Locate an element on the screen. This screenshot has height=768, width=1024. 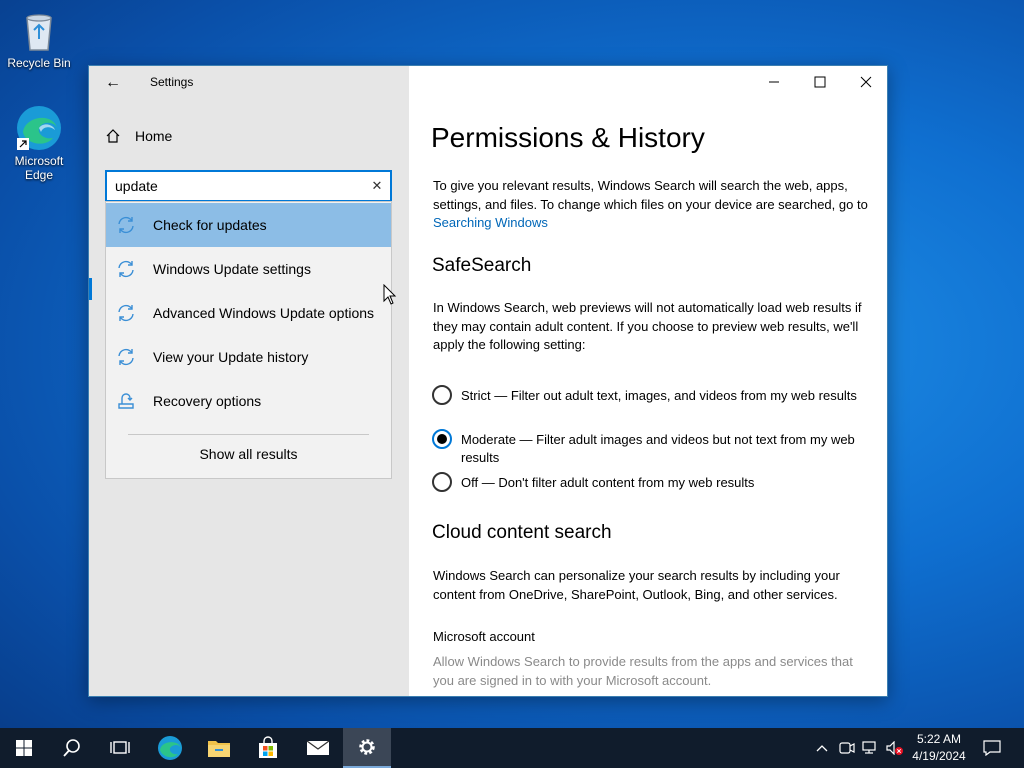
search-result-recovery-options: Recovery options is located at coordinates (248, 401).